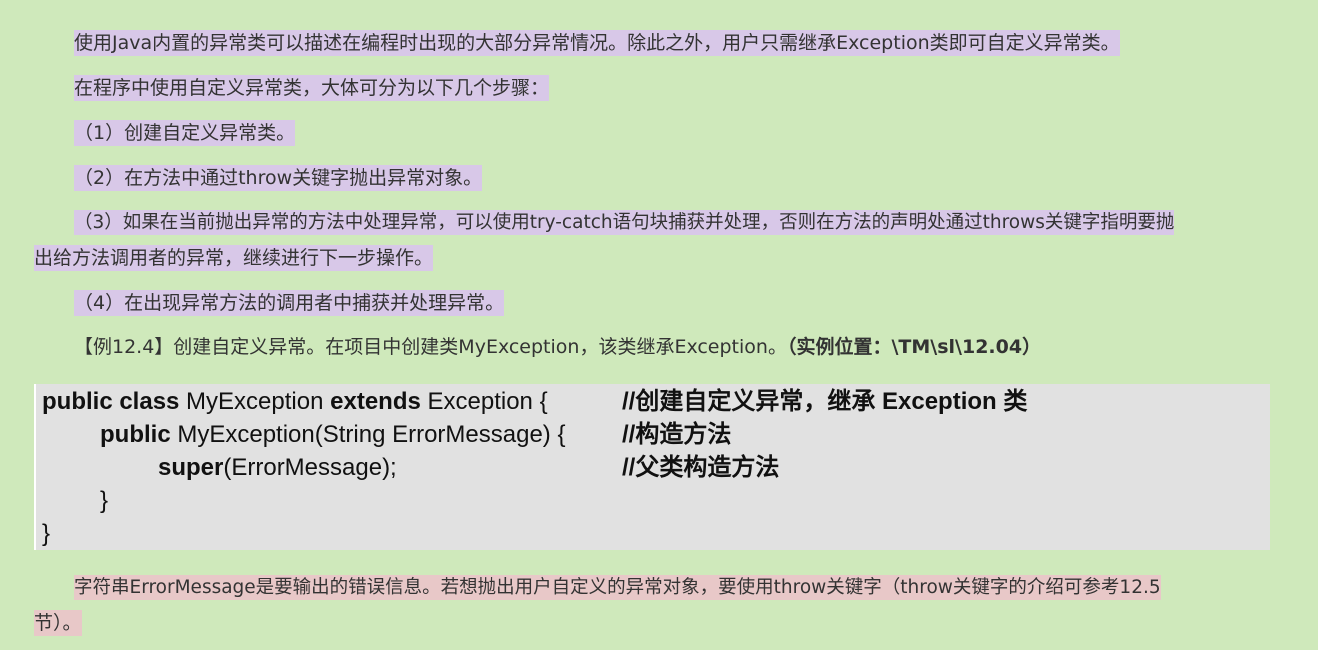 The height and width of the screenshot is (650, 1318). What do you see at coordinates (677, 434) in the screenshot?
I see `code-comment-2: //构造方法` at bounding box center [677, 434].